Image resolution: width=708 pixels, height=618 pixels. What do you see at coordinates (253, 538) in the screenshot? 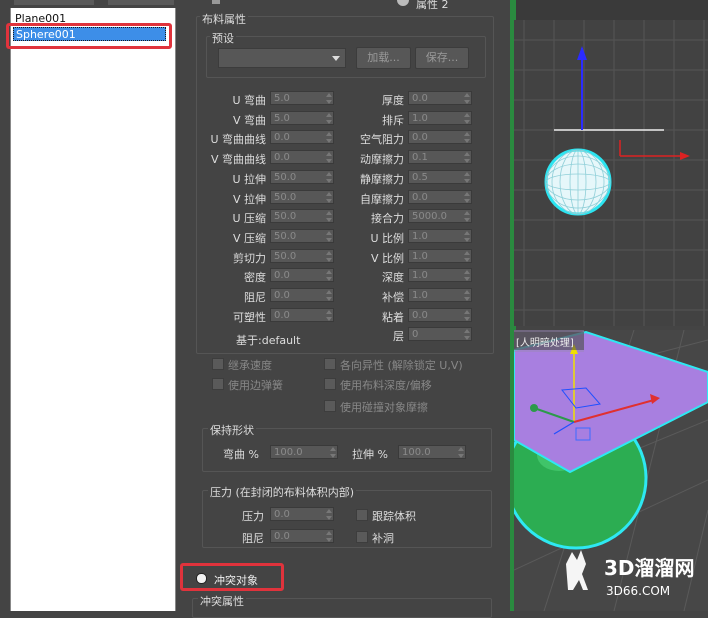
I see `pressure-damping-label: 阻尼` at bounding box center [253, 538].